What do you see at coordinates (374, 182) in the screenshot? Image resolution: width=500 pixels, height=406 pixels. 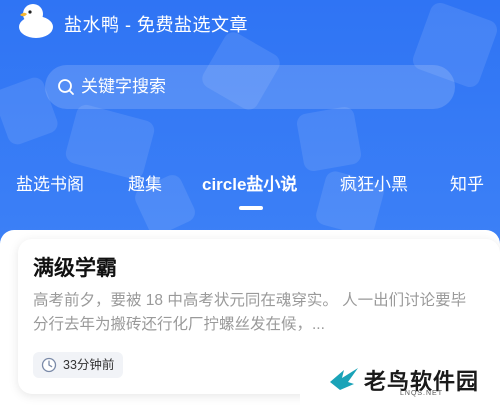 I see `tab-fengkuang-xiaohei: 疯狂小黑` at bounding box center [374, 182].